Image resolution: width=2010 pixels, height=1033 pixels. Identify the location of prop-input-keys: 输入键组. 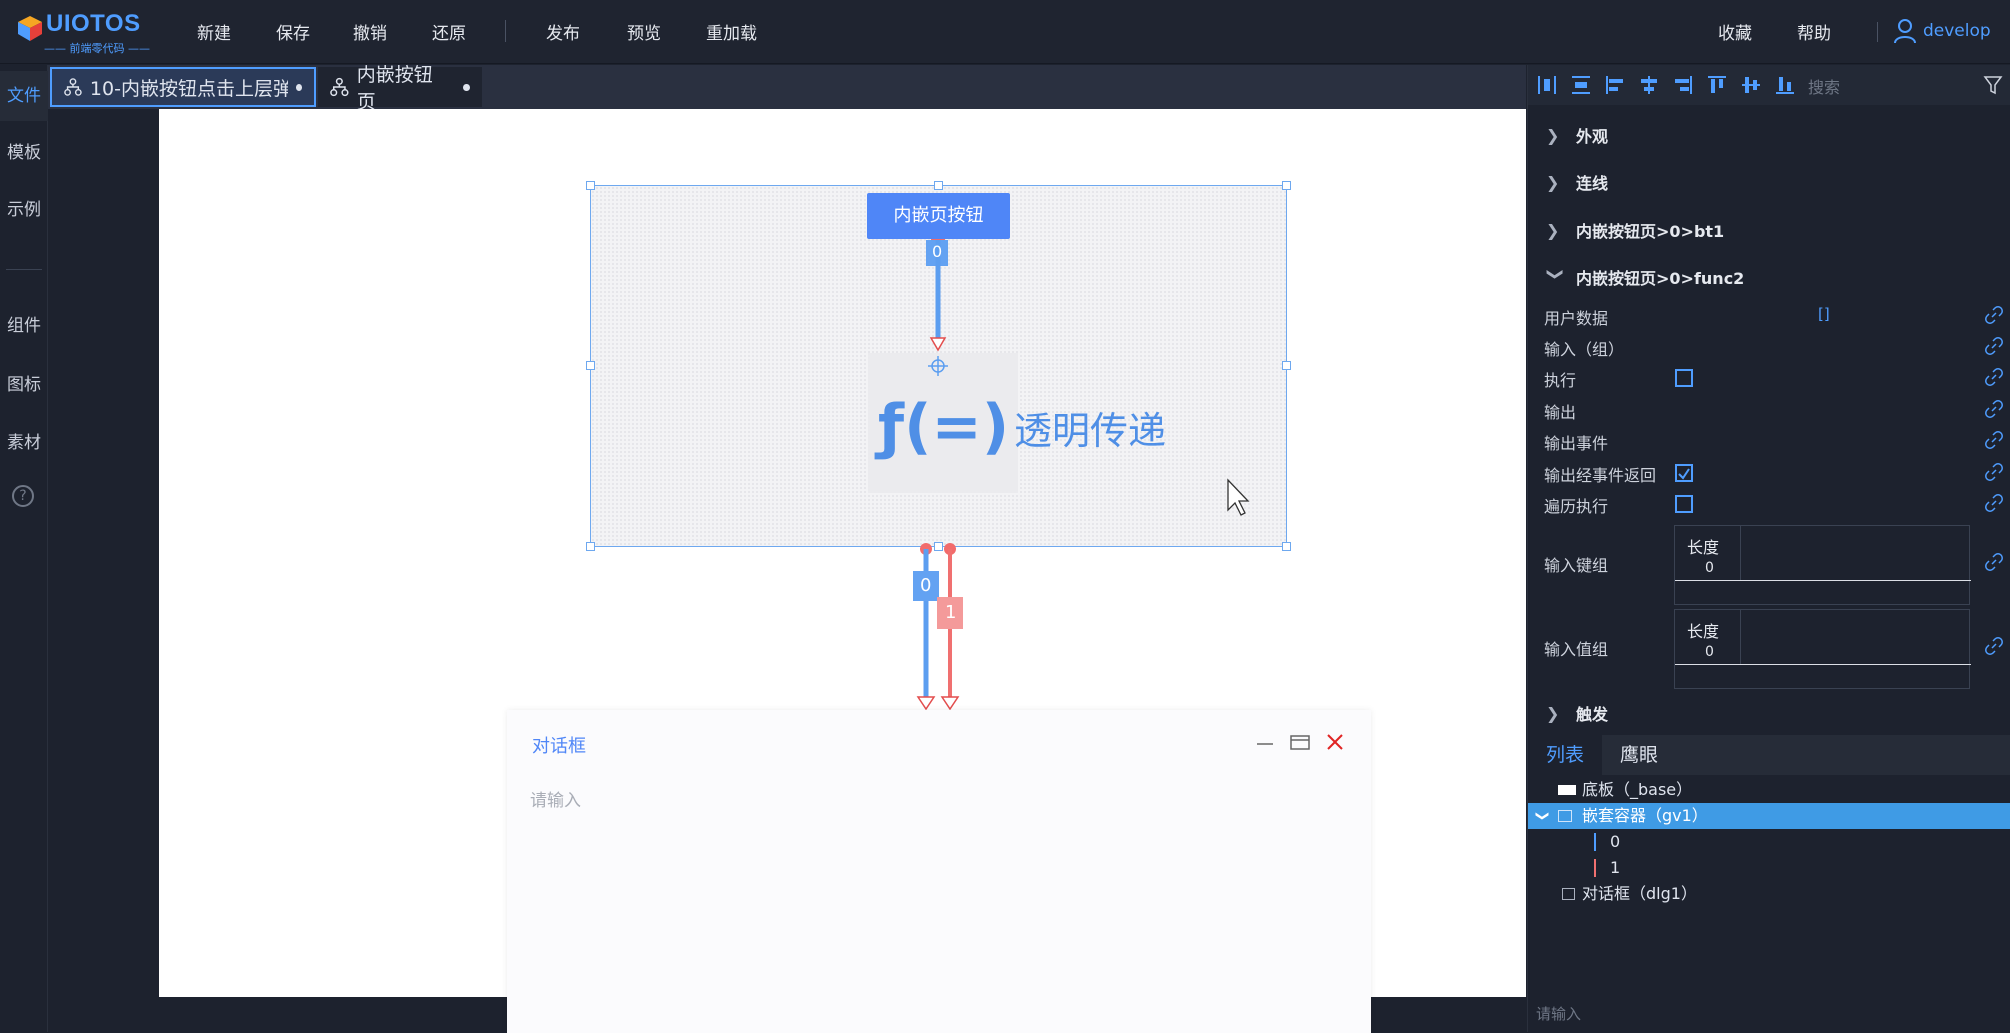
(1576, 565).